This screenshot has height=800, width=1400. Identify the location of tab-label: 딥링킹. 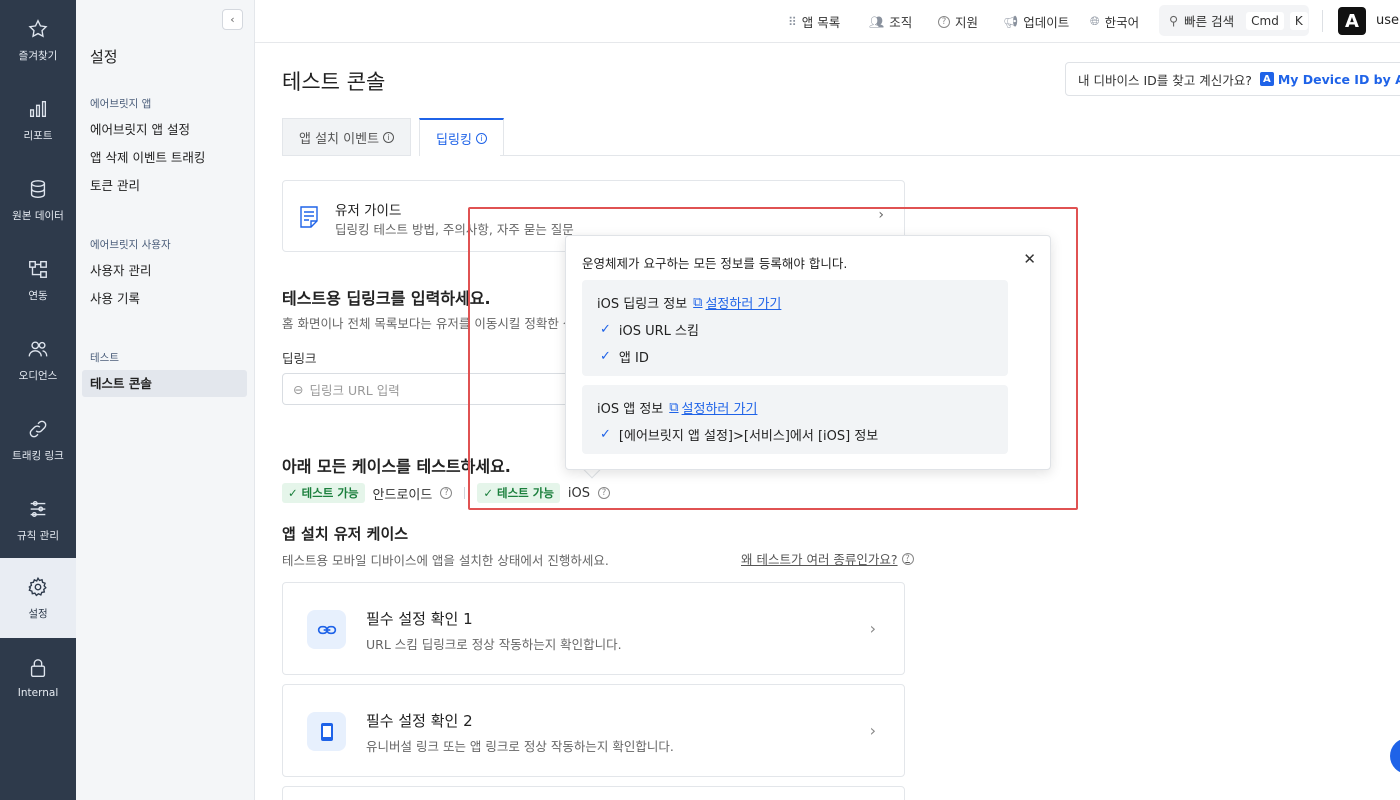
(454, 140).